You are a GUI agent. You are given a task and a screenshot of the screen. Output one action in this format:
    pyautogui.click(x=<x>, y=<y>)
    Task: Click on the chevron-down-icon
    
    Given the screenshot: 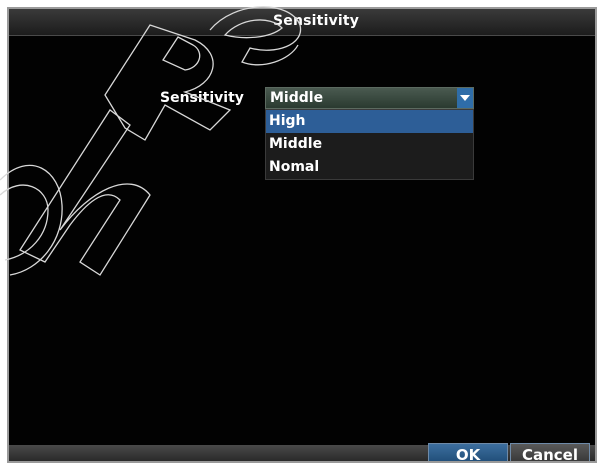 What is the action you would take?
    pyautogui.click(x=465, y=98)
    